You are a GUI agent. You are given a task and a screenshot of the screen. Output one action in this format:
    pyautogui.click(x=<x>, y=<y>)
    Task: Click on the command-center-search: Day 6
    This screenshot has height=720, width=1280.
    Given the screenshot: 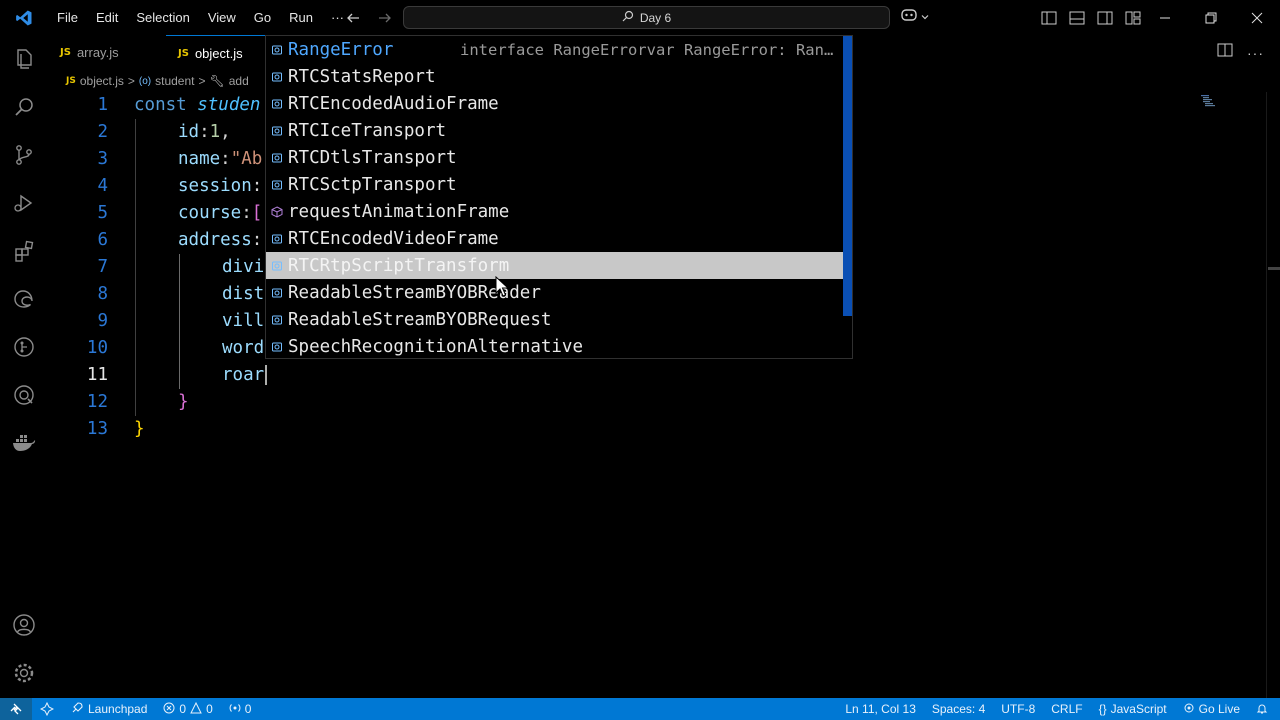 What is the action you would take?
    pyautogui.click(x=646, y=17)
    